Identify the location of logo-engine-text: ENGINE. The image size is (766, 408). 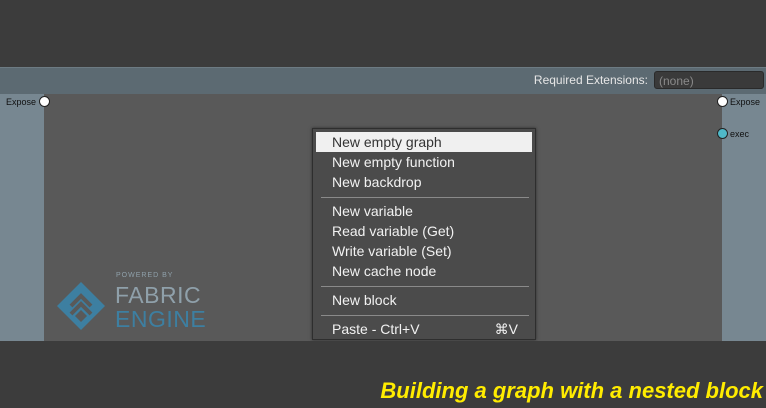
(161, 319).